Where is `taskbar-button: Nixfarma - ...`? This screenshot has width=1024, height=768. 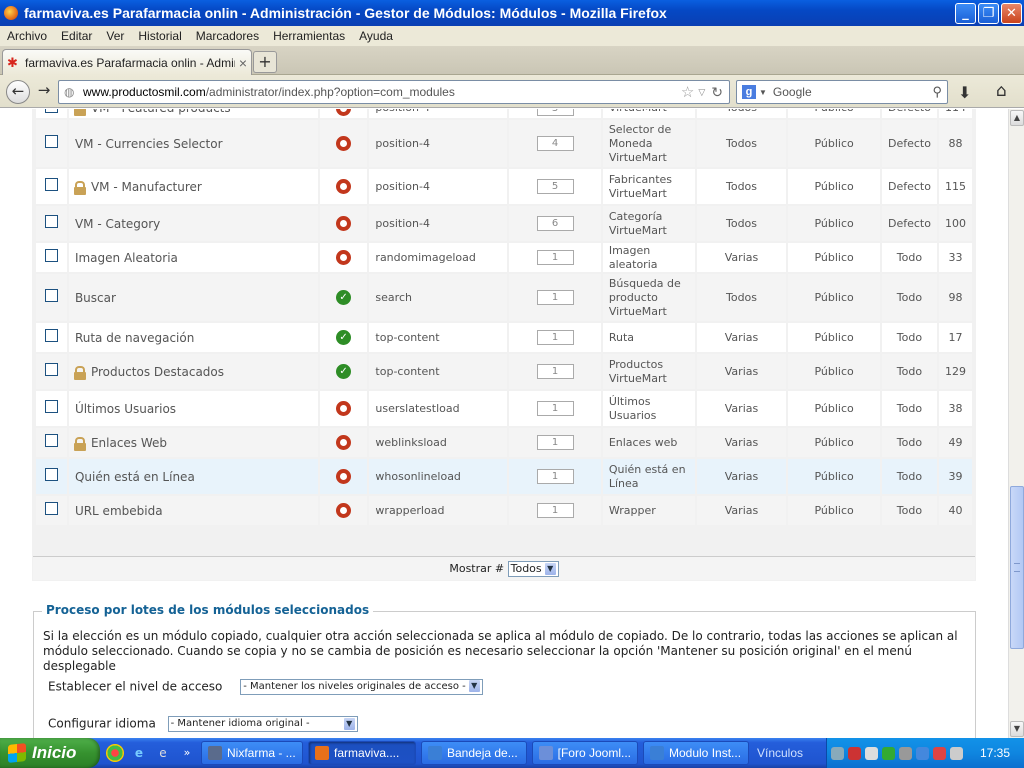 taskbar-button: Nixfarma - ... is located at coordinates (252, 753).